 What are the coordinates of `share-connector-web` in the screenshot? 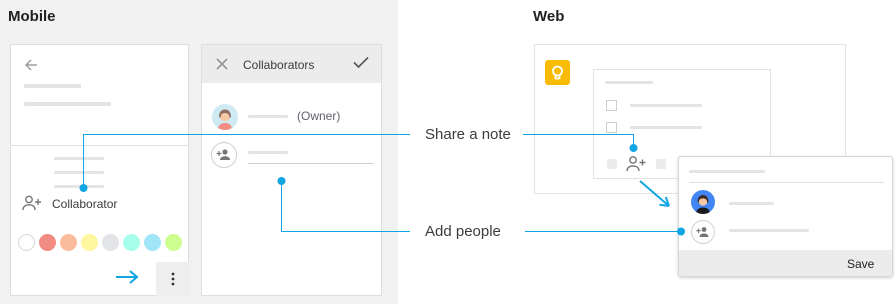 It's located at (578, 141).